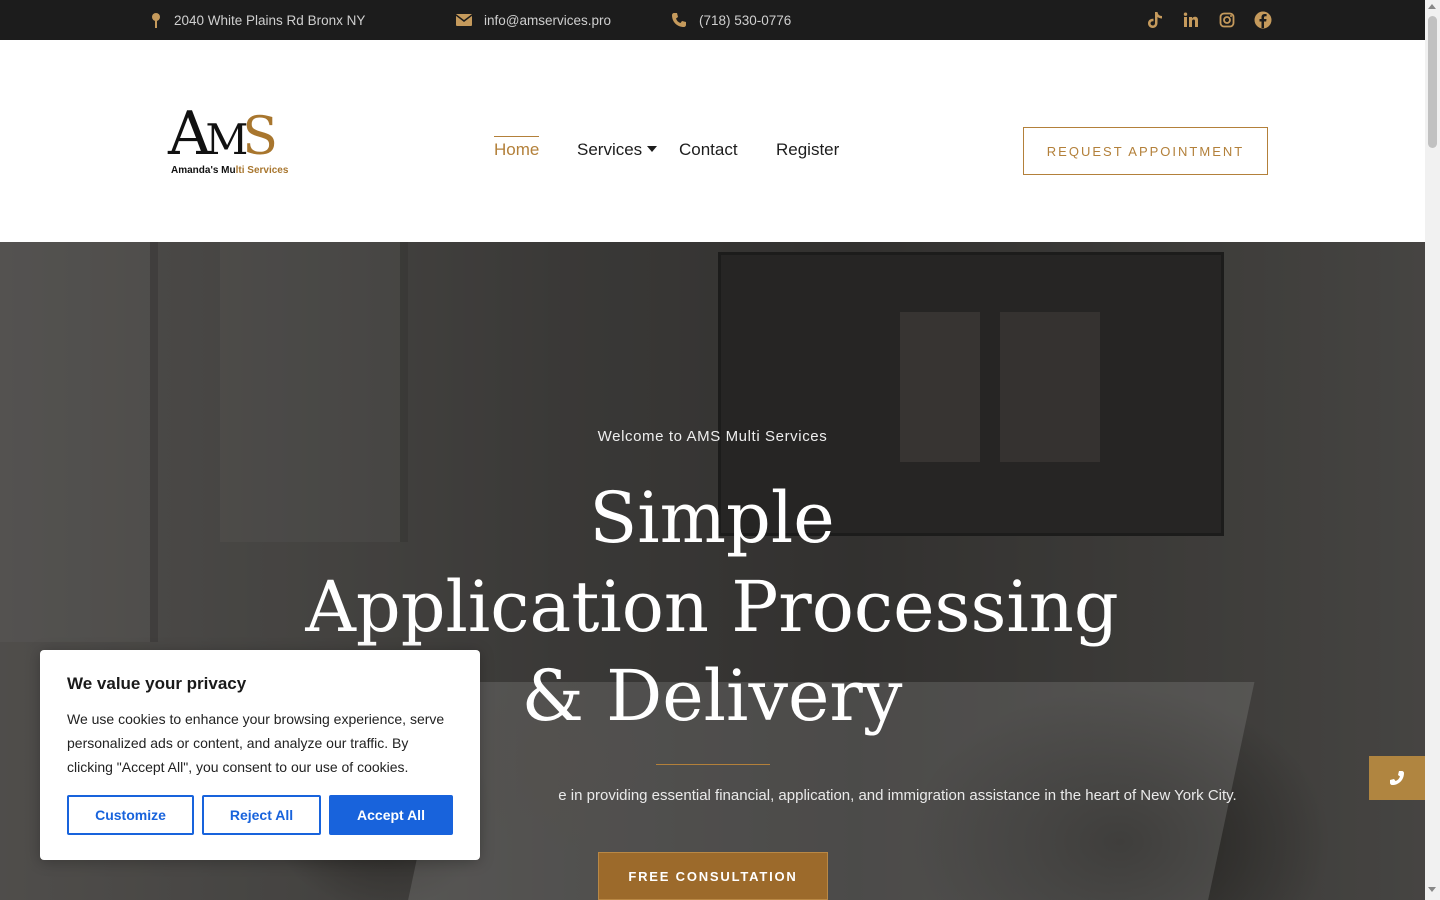 The image size is (1440, 900). I want to click on address-item: 2040 White Plains Rd Bronx NY, so click(257, 20).